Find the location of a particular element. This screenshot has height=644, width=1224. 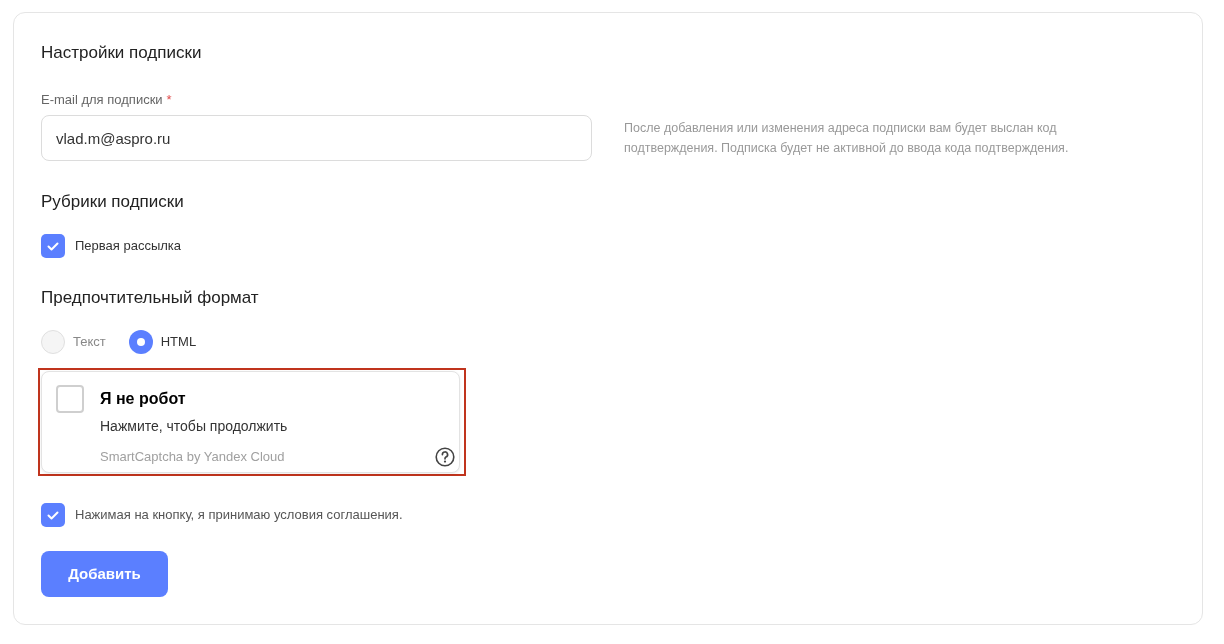

checkbox-label: Первая рассылка is located at coordinates (128, 246).